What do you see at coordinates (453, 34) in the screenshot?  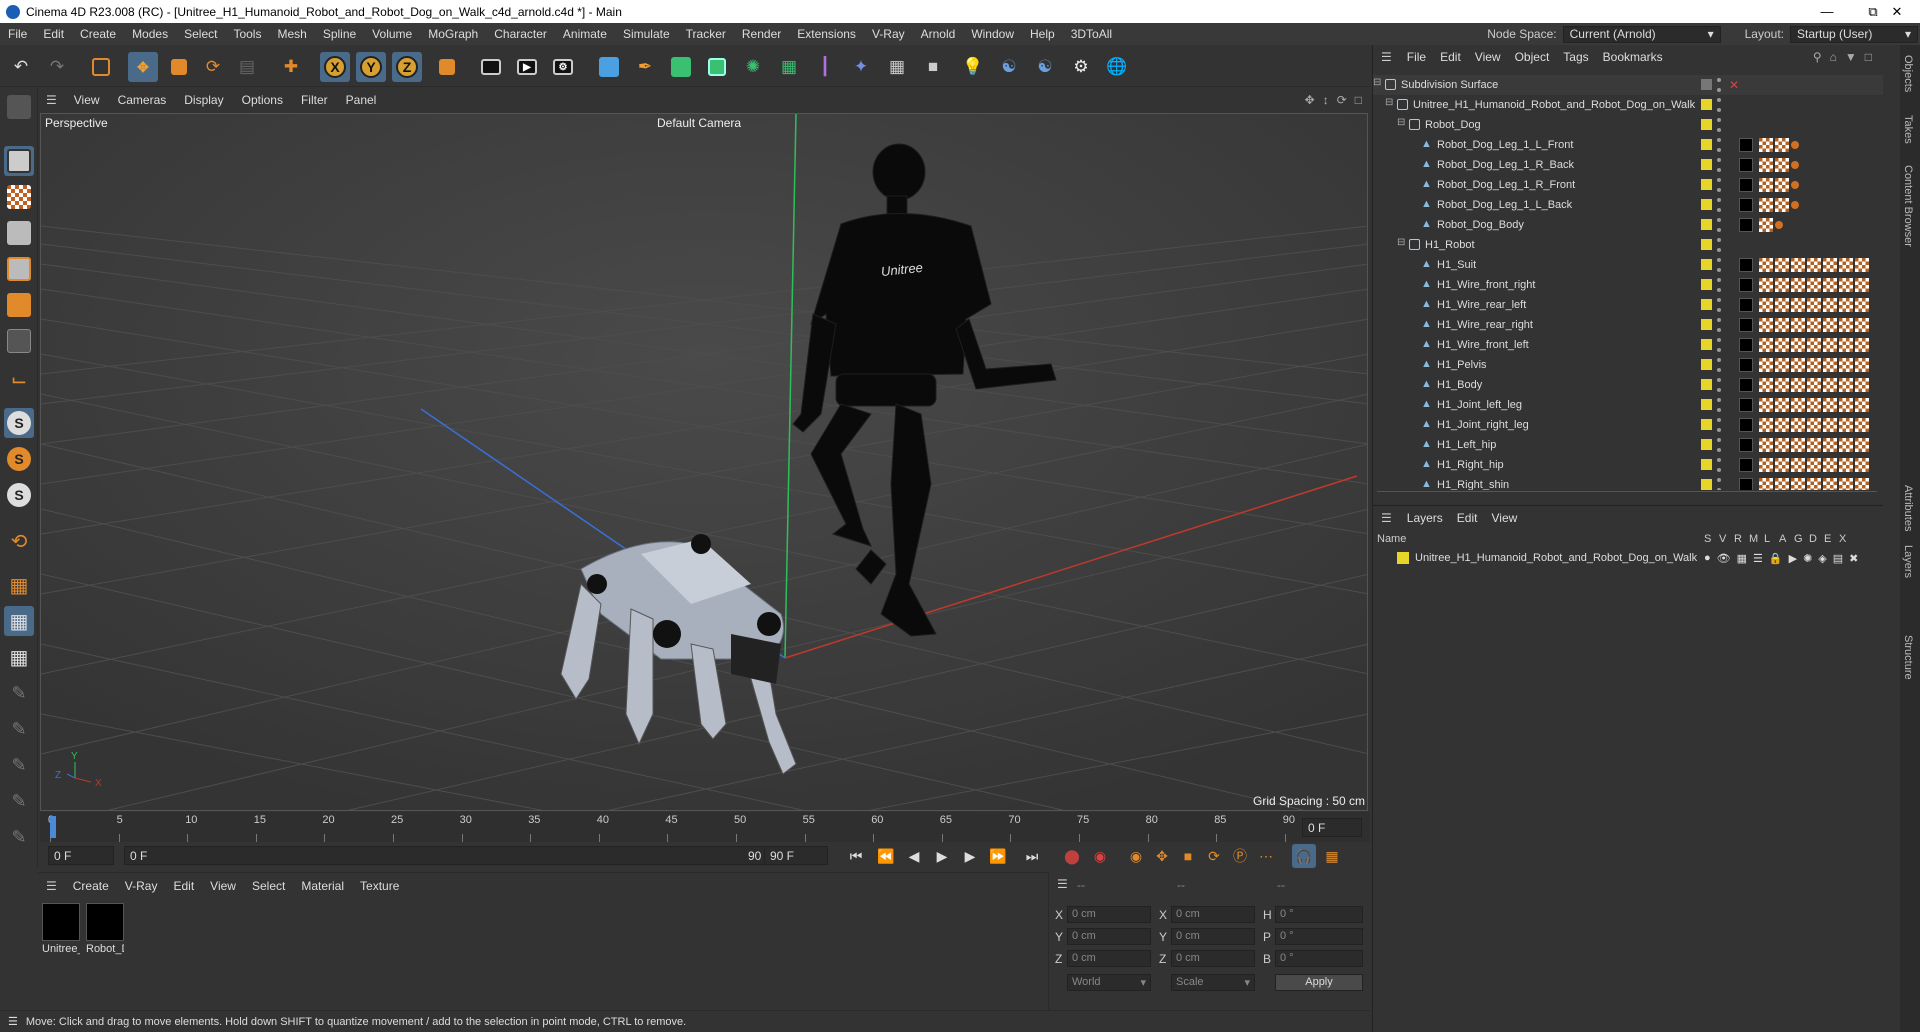 I see `menu-item-mograph: MoGraph` at bounding box center [453, 34].